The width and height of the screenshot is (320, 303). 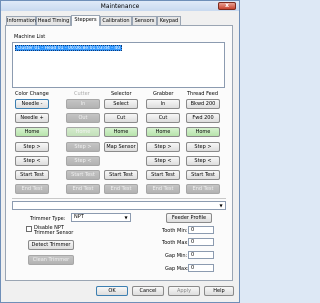 What do you see at coordinates (163, 94) in the screenshot?
I see `grabber-label: Grabber` at bounding box center [163, 94].